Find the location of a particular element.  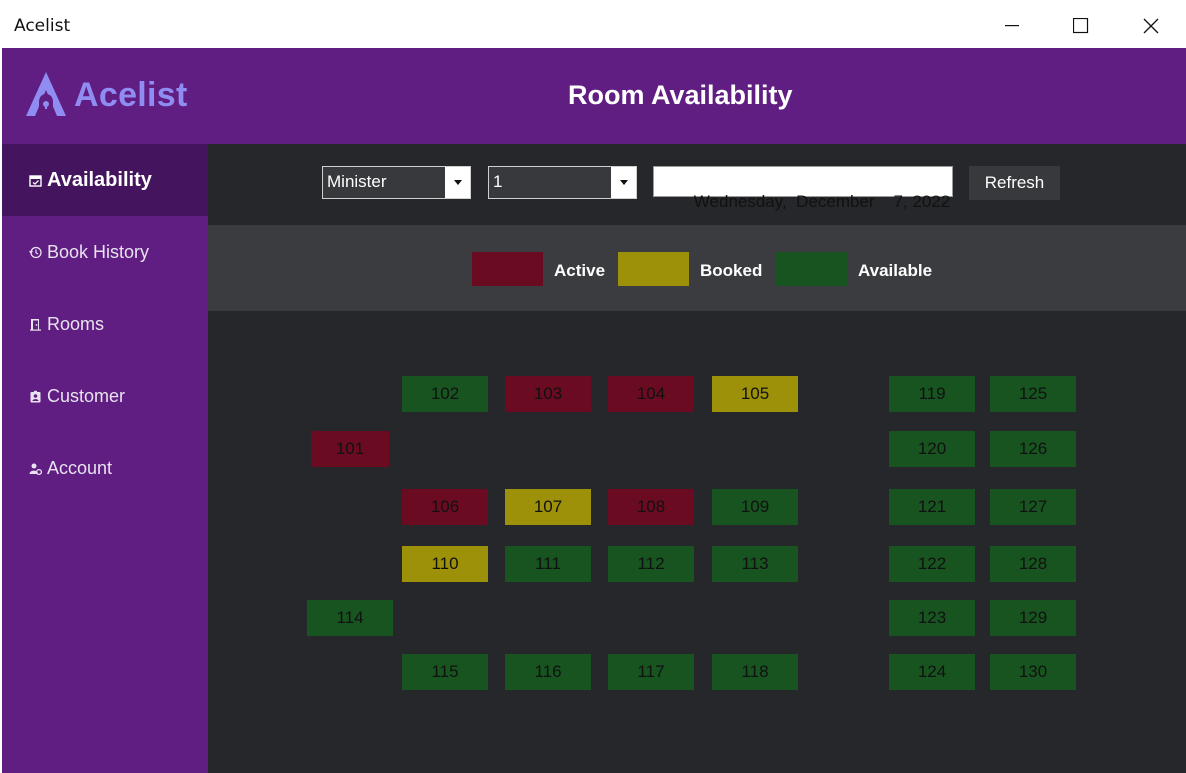

room-tile-123: 123 is located at coordinates (932, 618).